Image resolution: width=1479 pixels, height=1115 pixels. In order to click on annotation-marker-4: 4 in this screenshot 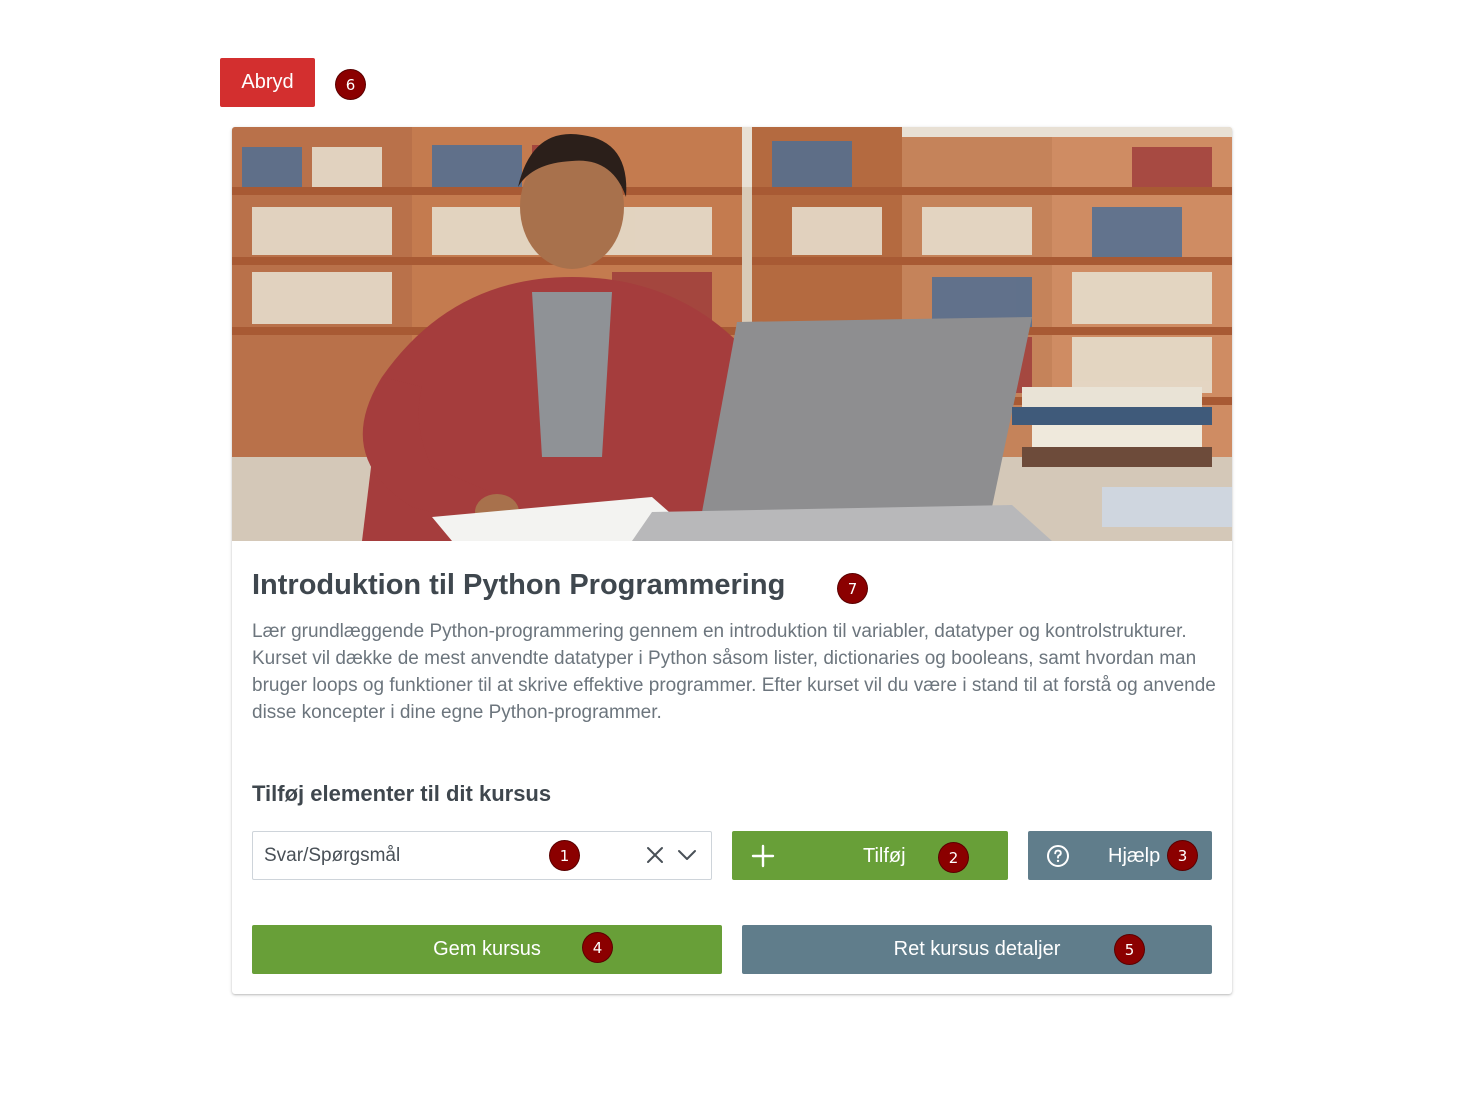, I will do `click(597, 947)`.